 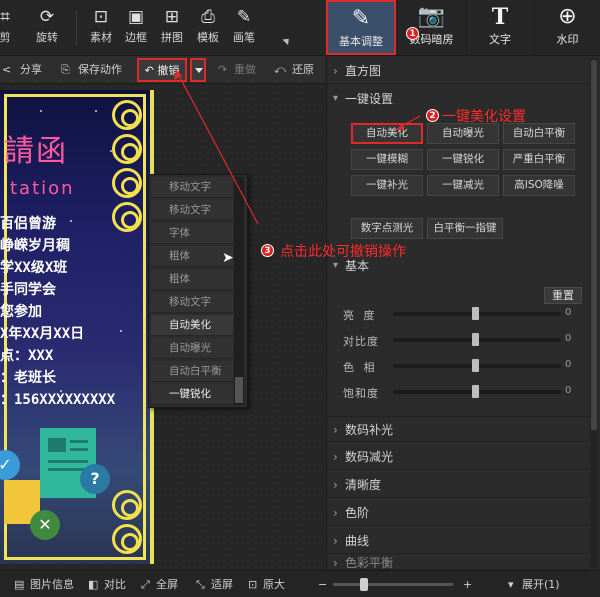 I want to click on rotate-tool: ⟳ 旋转, so click(x=47, y=28).